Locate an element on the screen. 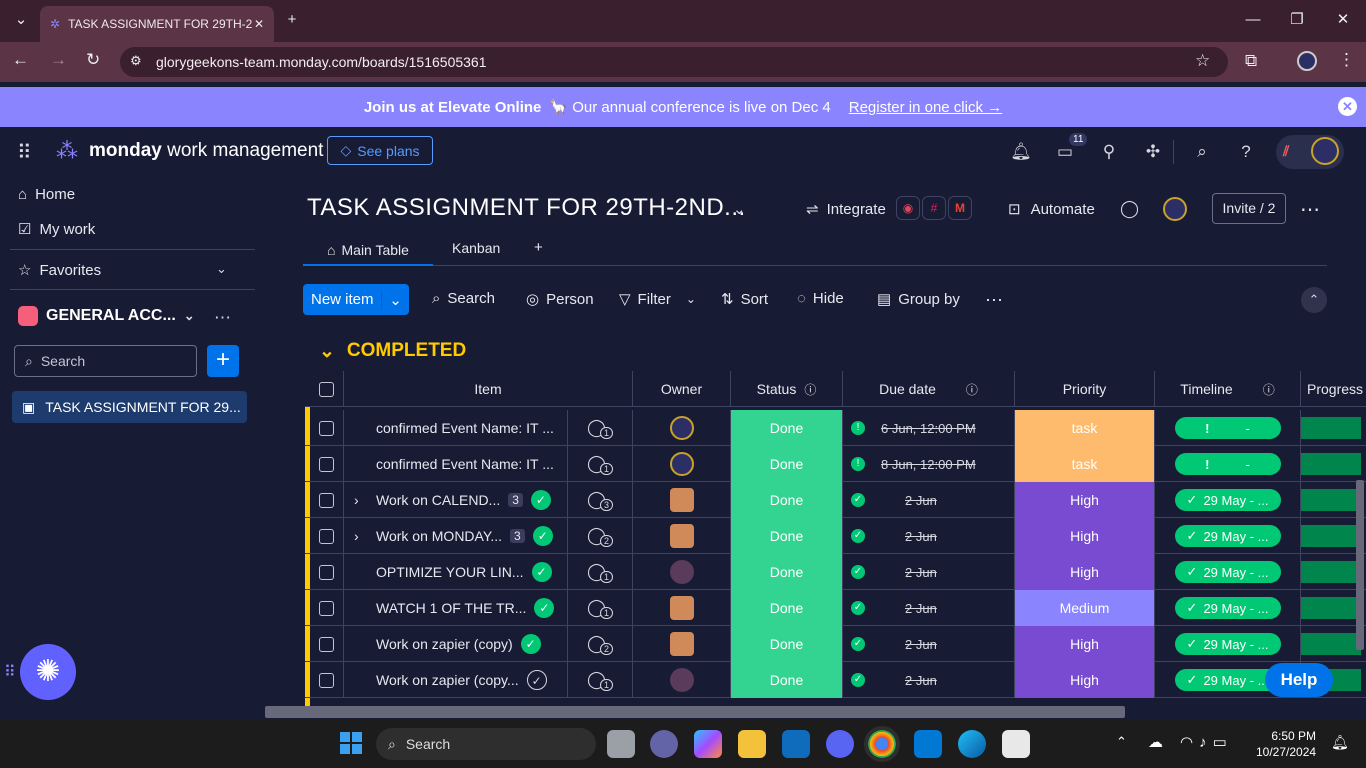  help-icon: ? is located at coordinates (1246, 152).